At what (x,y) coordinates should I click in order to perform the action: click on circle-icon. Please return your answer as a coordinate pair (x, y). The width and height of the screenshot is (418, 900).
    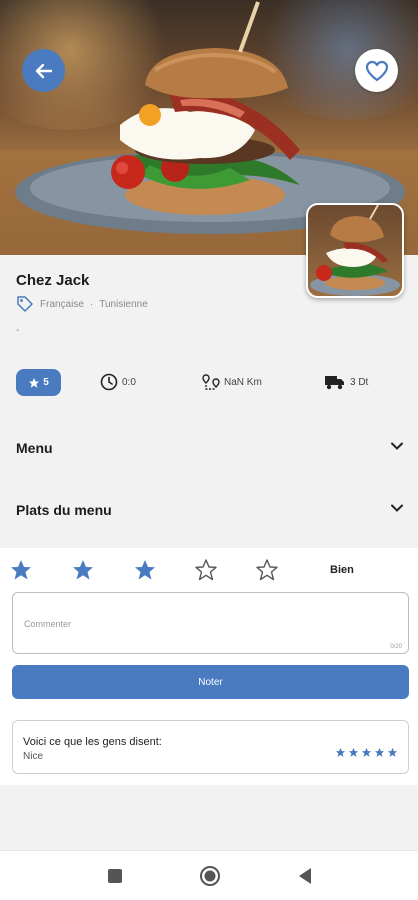
    Looking at the image, I should click on (210, 876).